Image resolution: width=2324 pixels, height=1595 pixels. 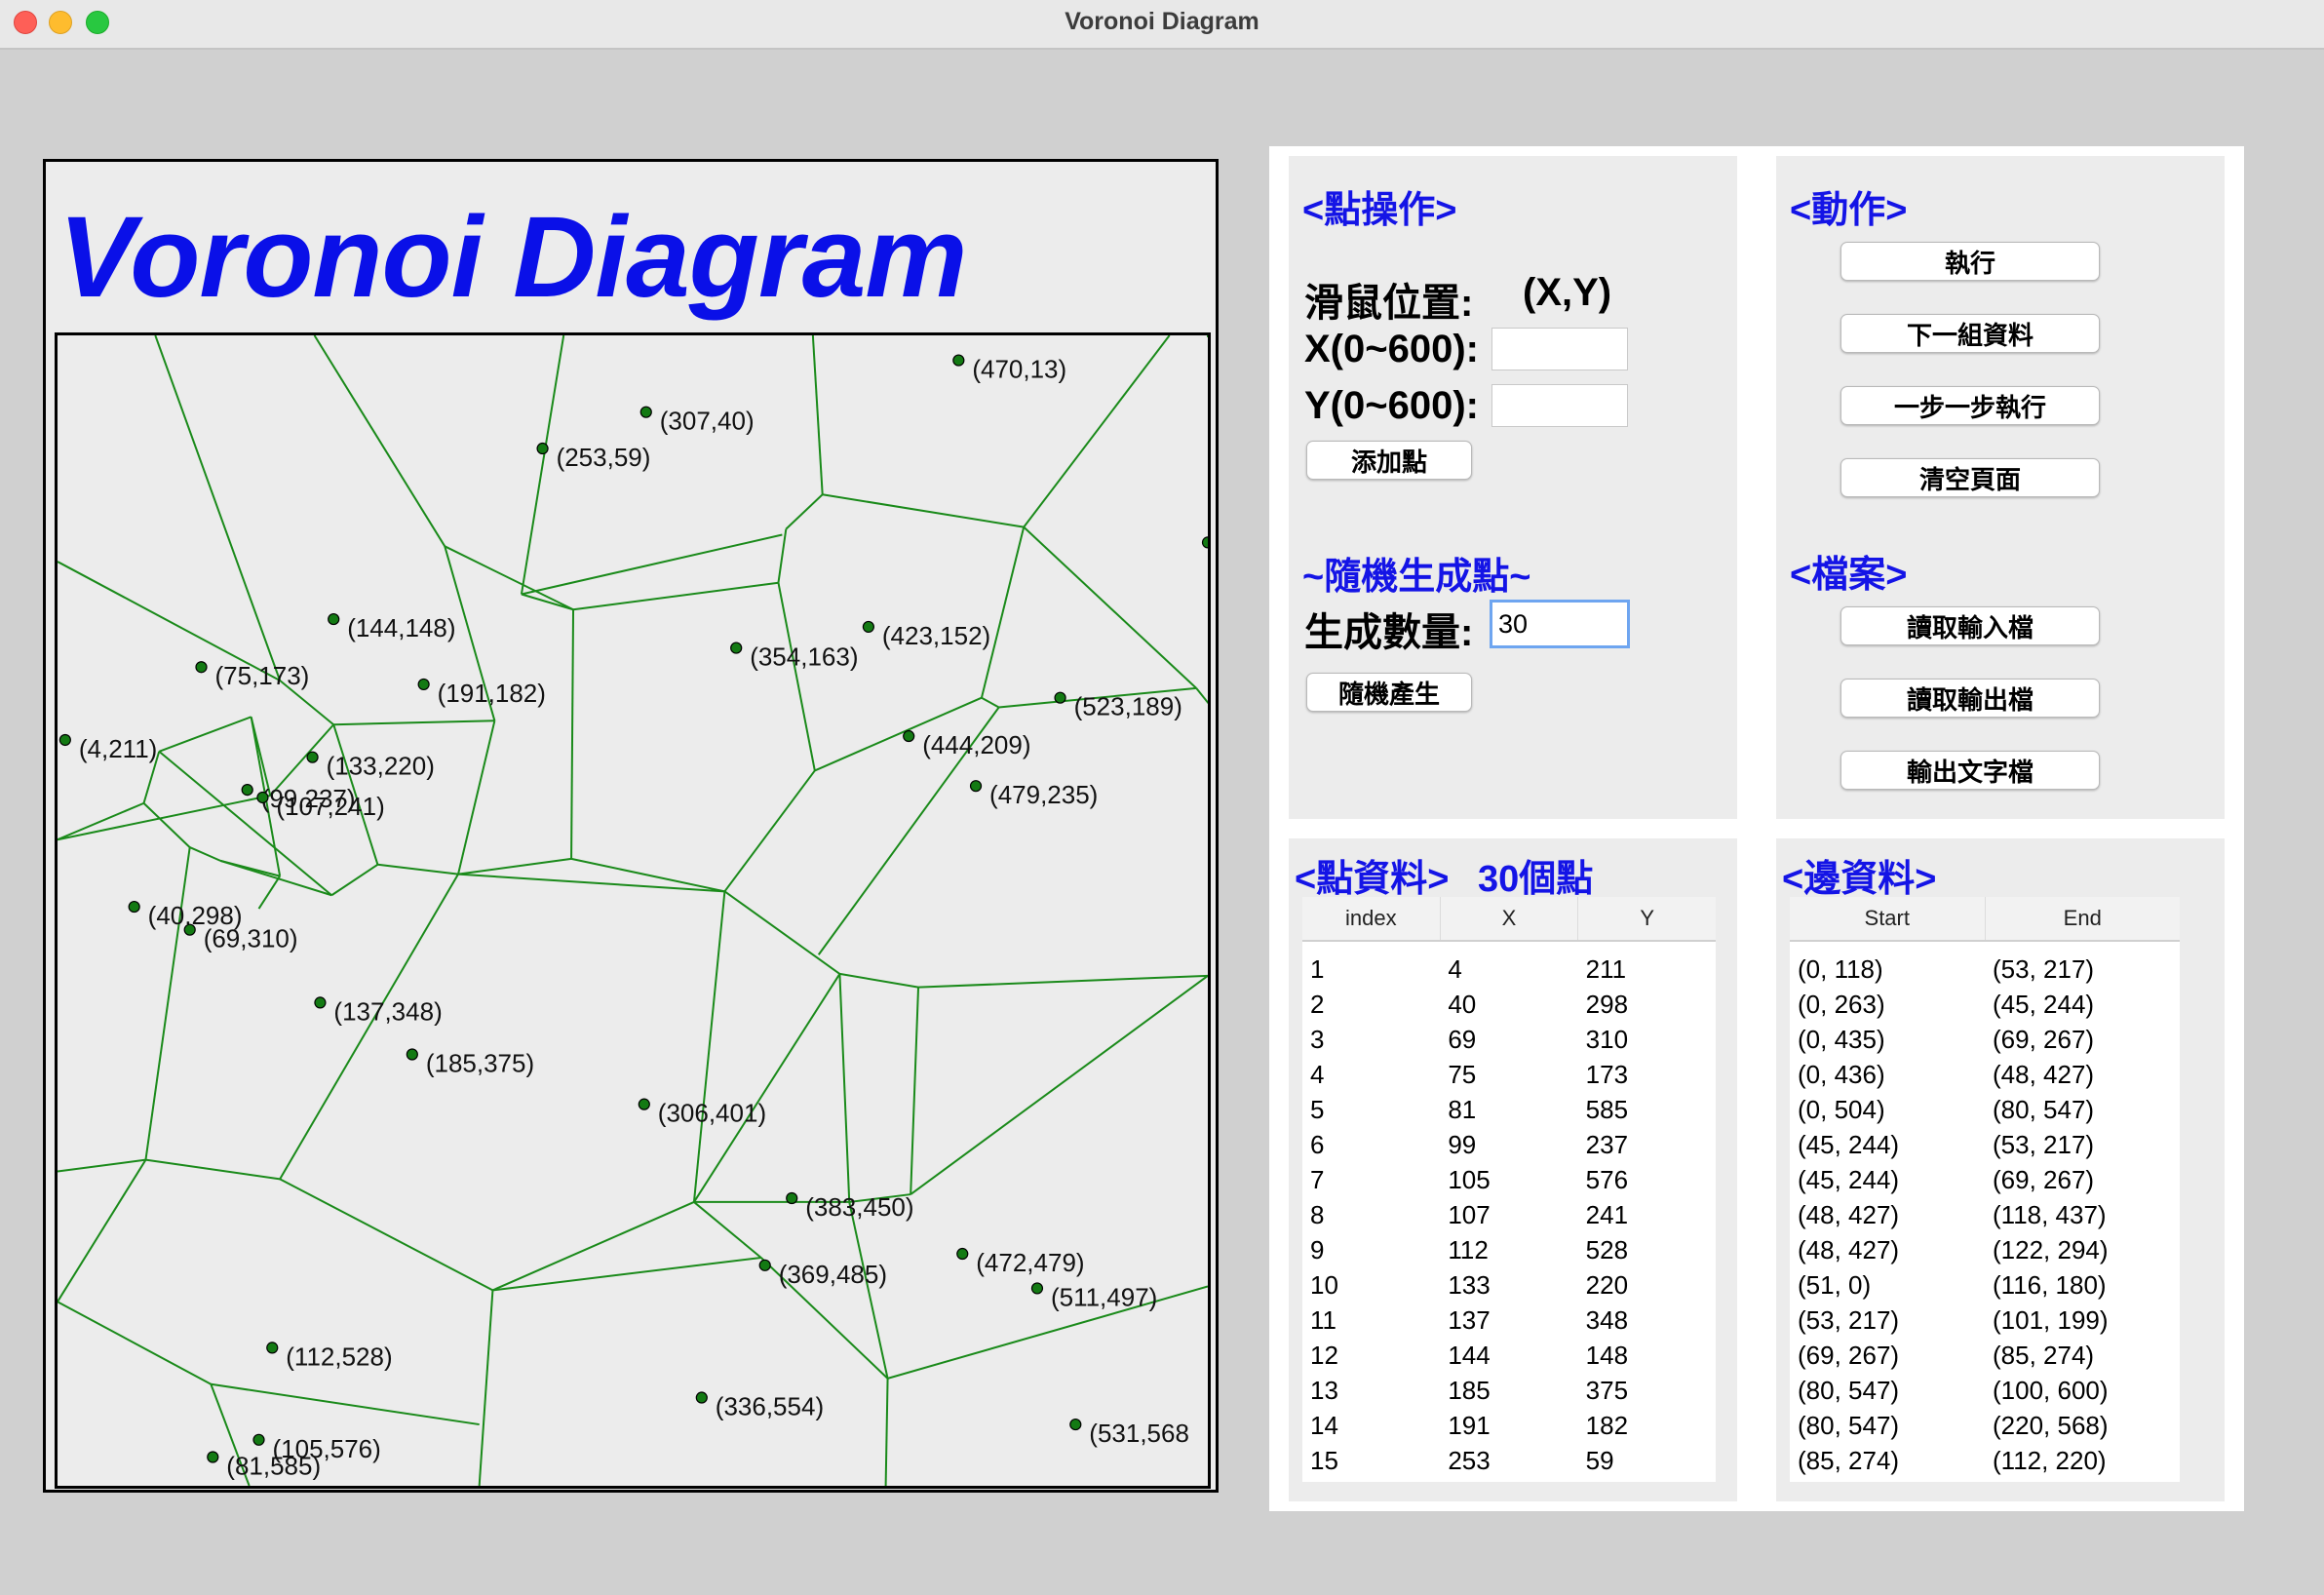 I want to click on points-table-row: 15 253 59, so click(x=1509, y=1460).